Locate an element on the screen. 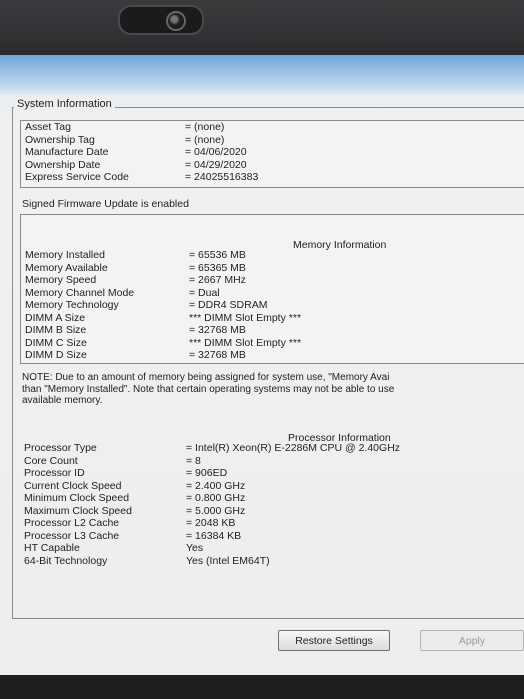  memory-value: = 65365 MB is located at coordinates (217, 267).